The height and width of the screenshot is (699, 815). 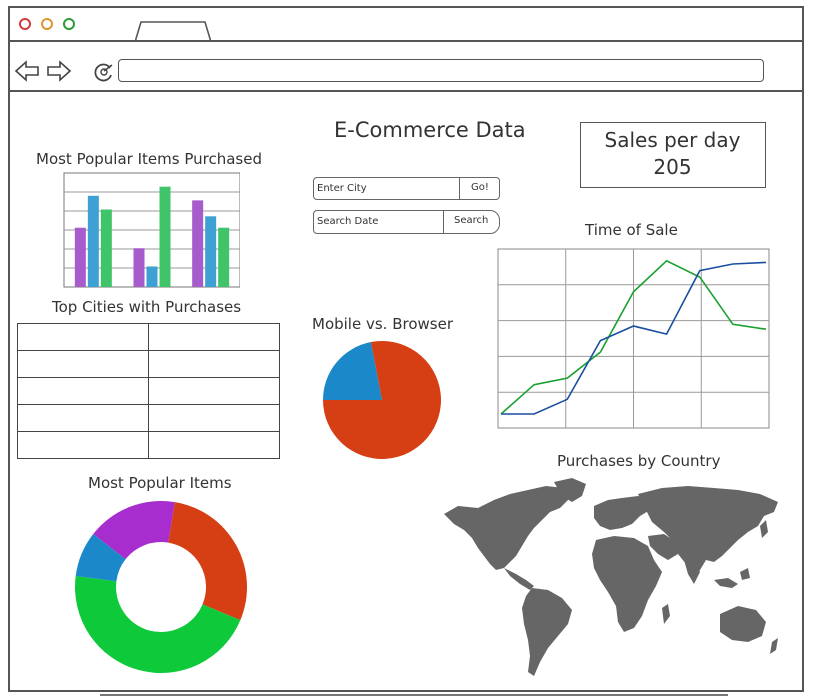 I want to click on close-dot, so click(x=25, y=24).